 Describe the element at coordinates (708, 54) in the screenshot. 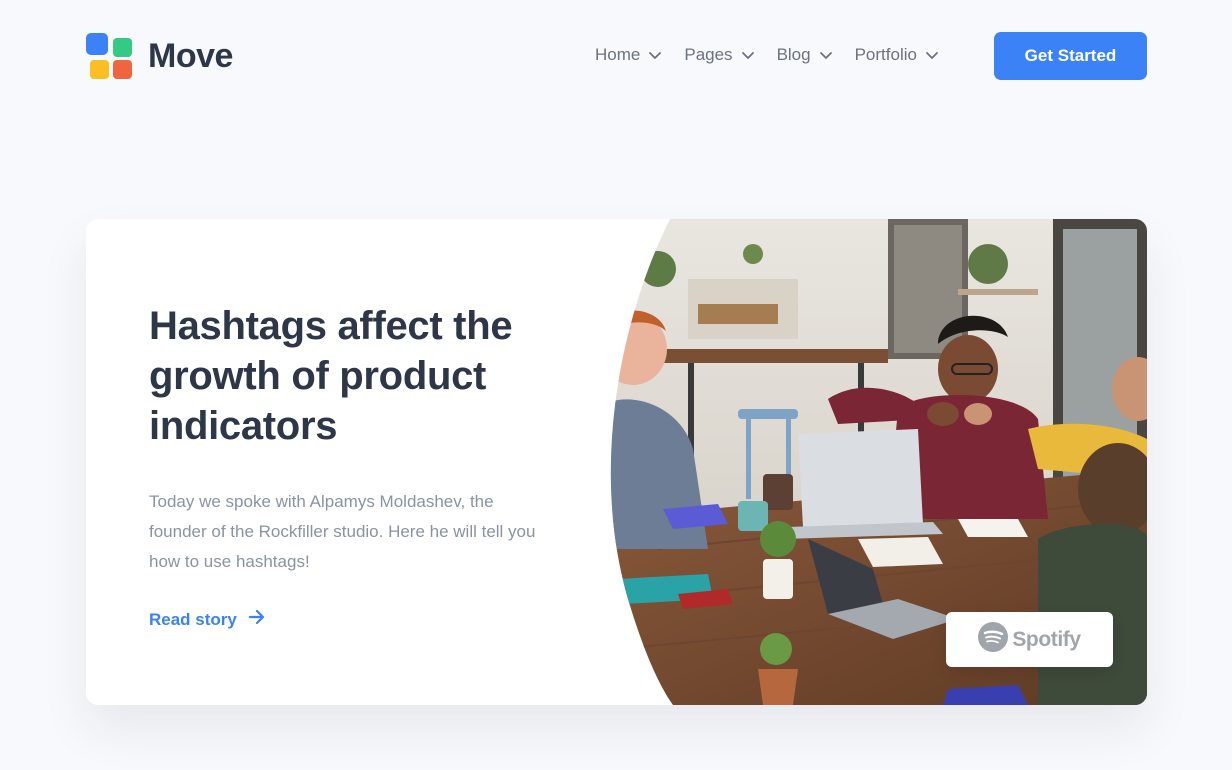

I see `nav-item-label: Pages` at that location.